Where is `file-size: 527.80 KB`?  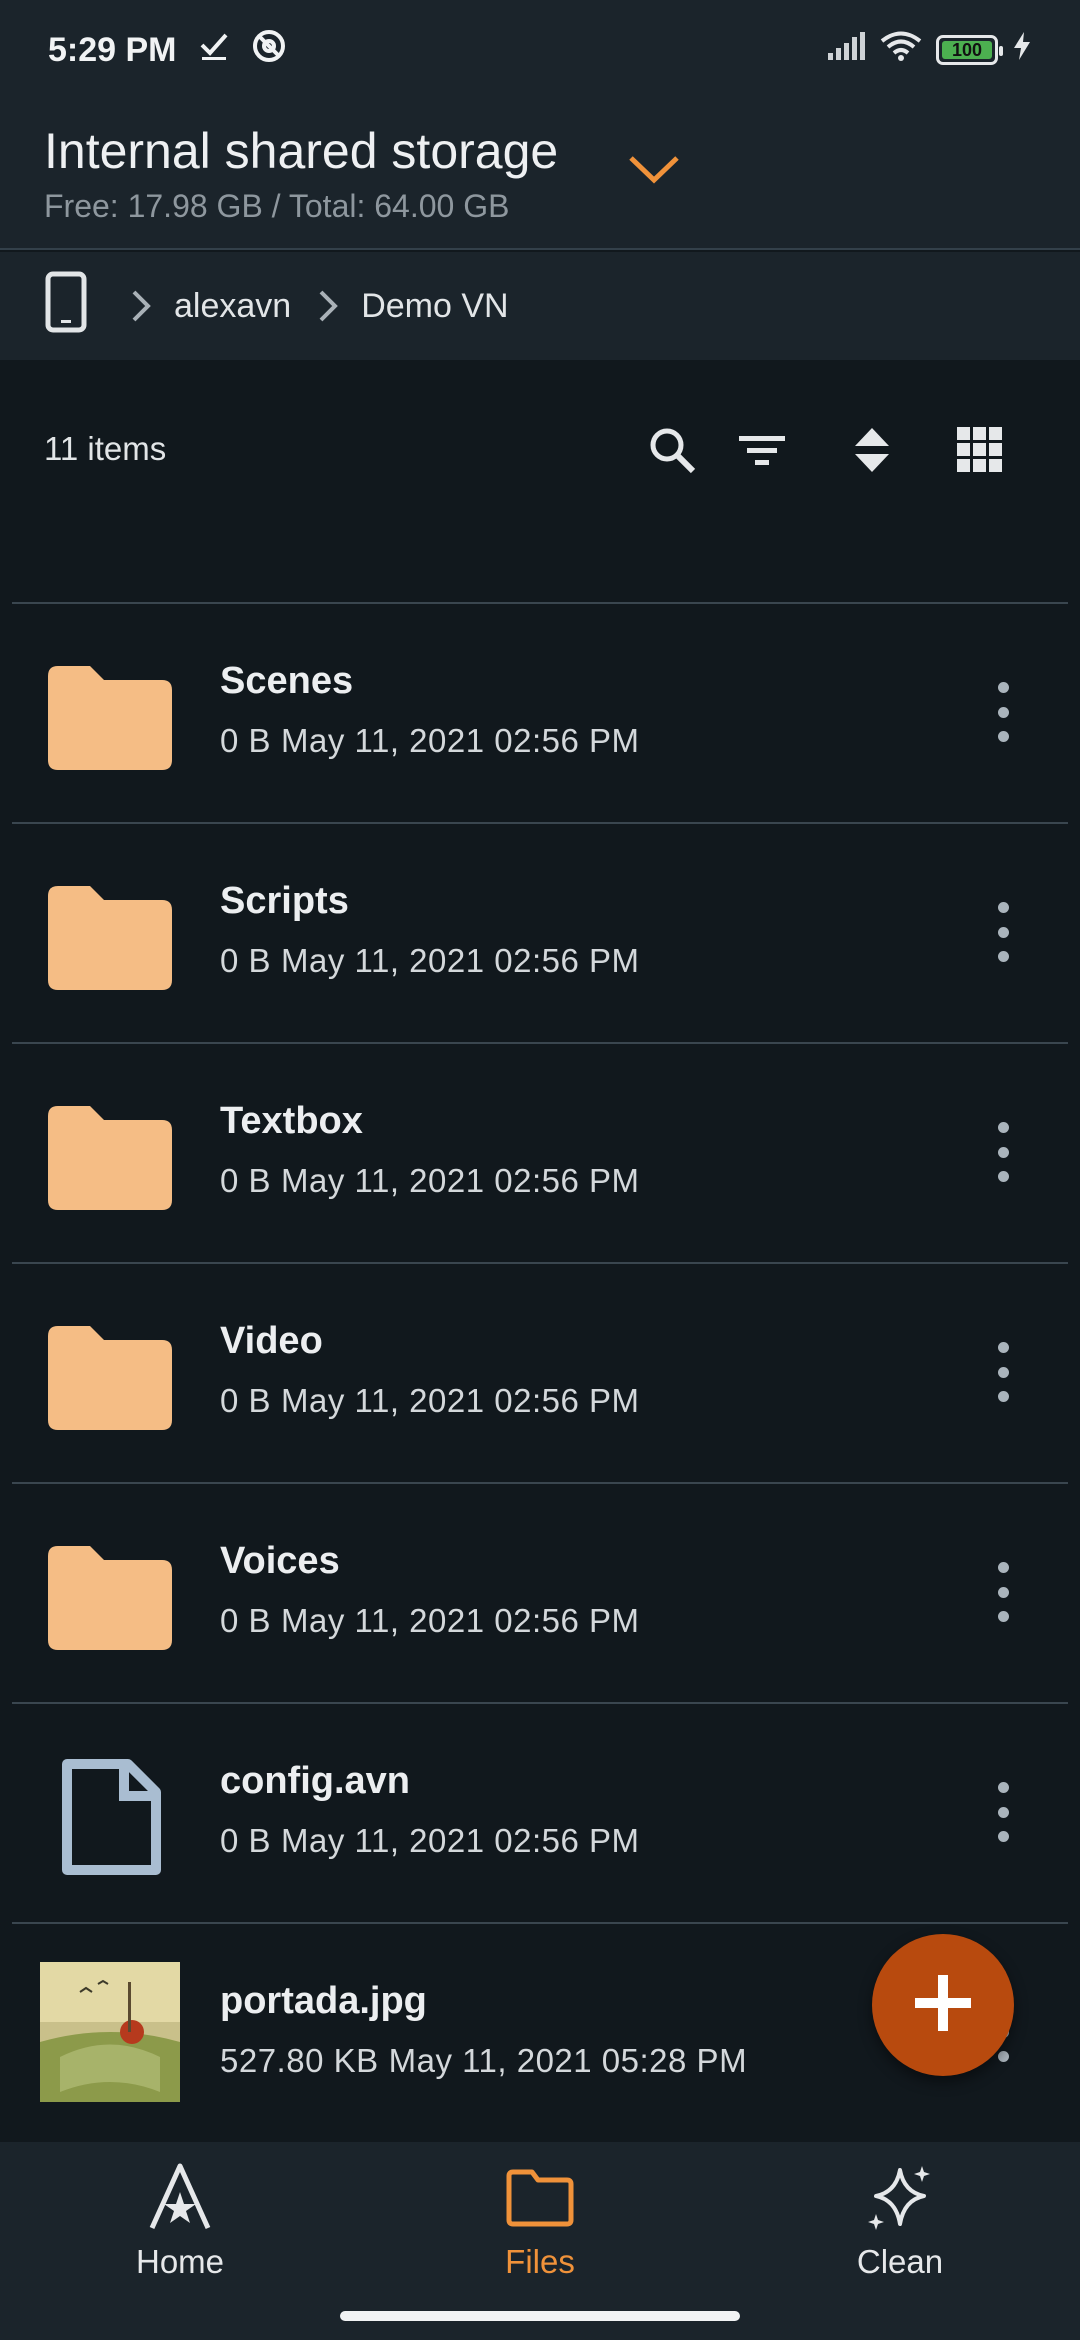
file-size: 527.80 KB is located at coordinates (299, 2060).